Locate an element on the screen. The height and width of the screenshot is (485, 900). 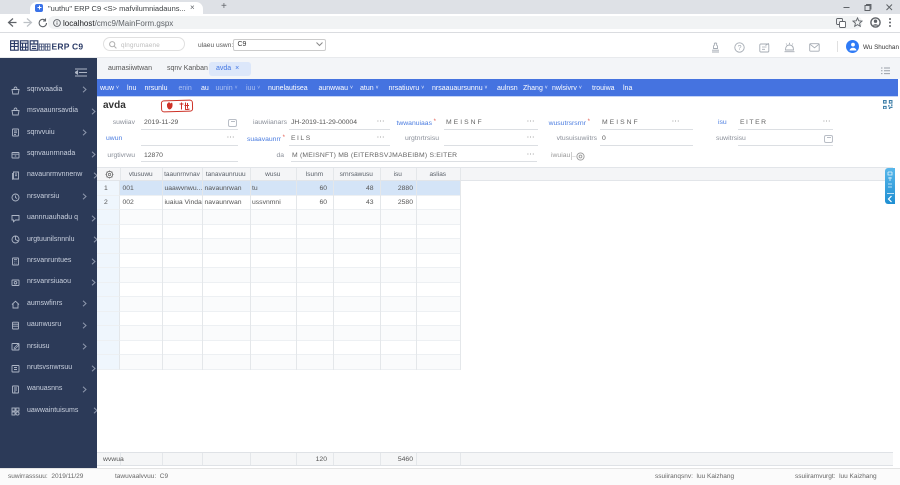
svg-text: ERP C9 is located at coordinates (68, 47).